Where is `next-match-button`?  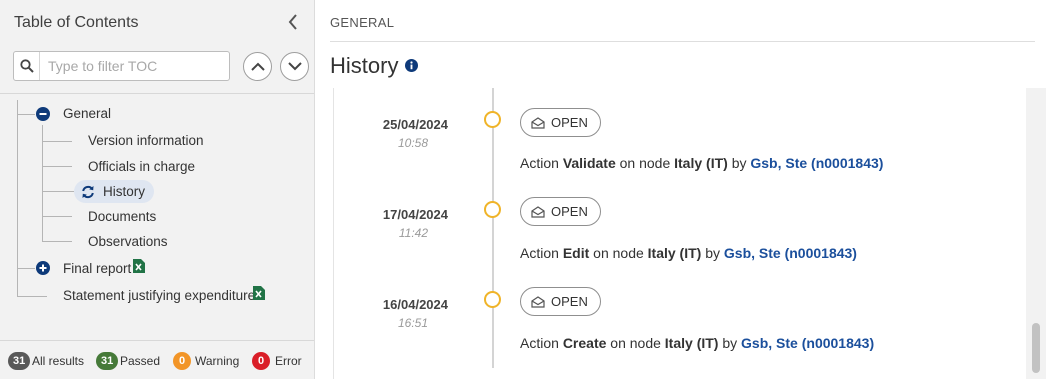 next-match-button is located at coordinates (294, 66).